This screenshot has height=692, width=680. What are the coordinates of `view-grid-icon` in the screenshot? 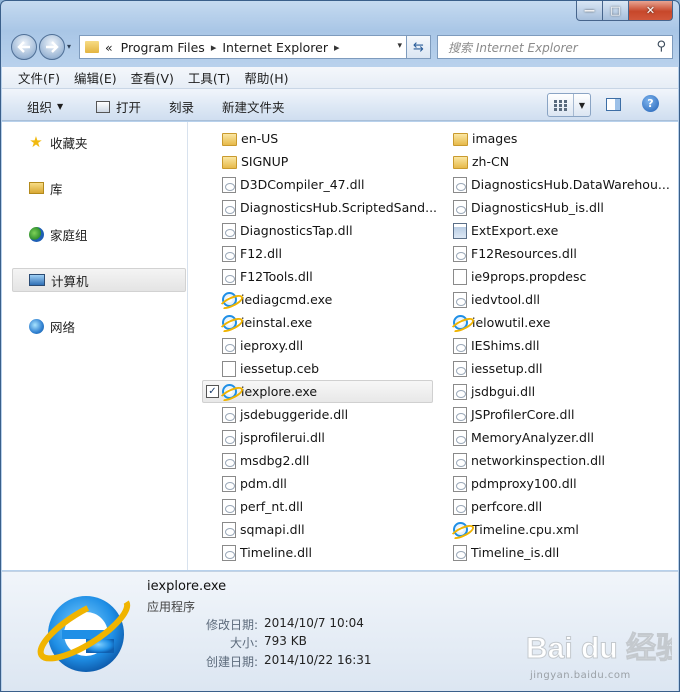 It's located at (561, 105).